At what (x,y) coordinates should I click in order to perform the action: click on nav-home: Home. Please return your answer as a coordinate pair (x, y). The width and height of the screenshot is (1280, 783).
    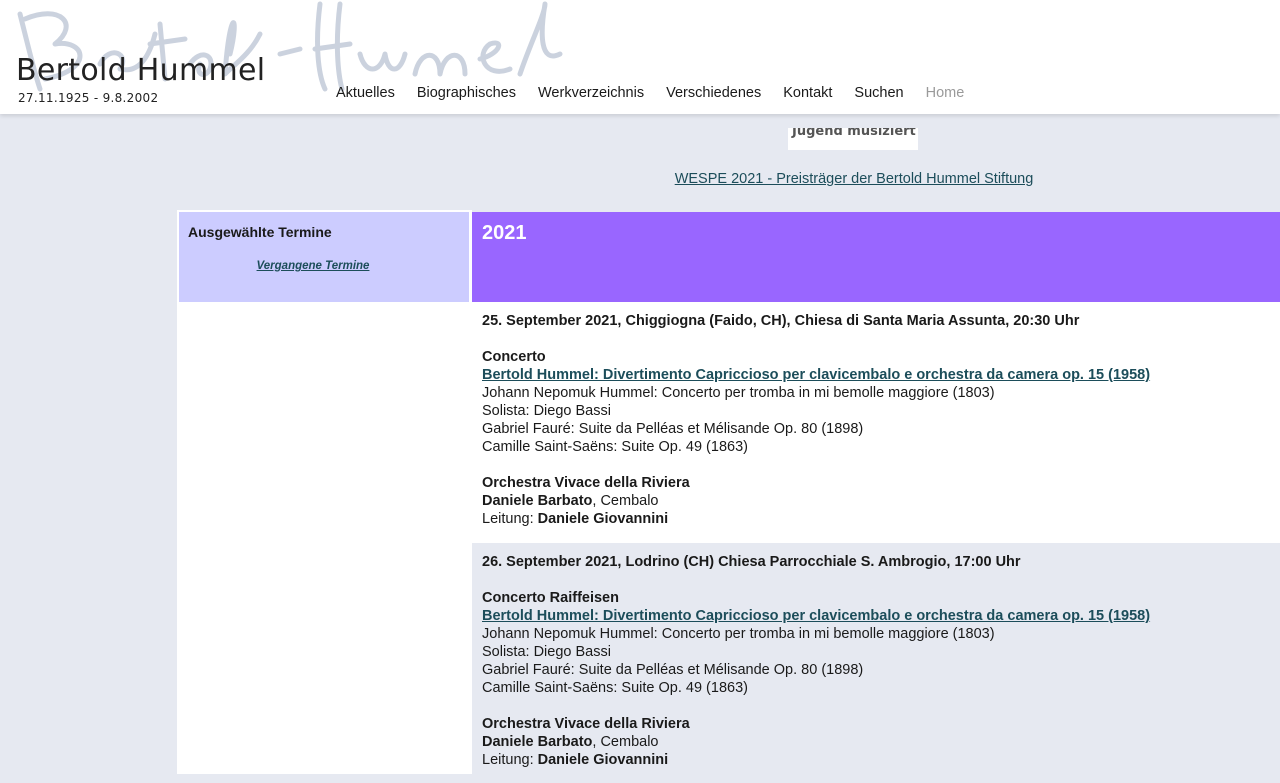
    Looking at the image, I should click on (945, 93).